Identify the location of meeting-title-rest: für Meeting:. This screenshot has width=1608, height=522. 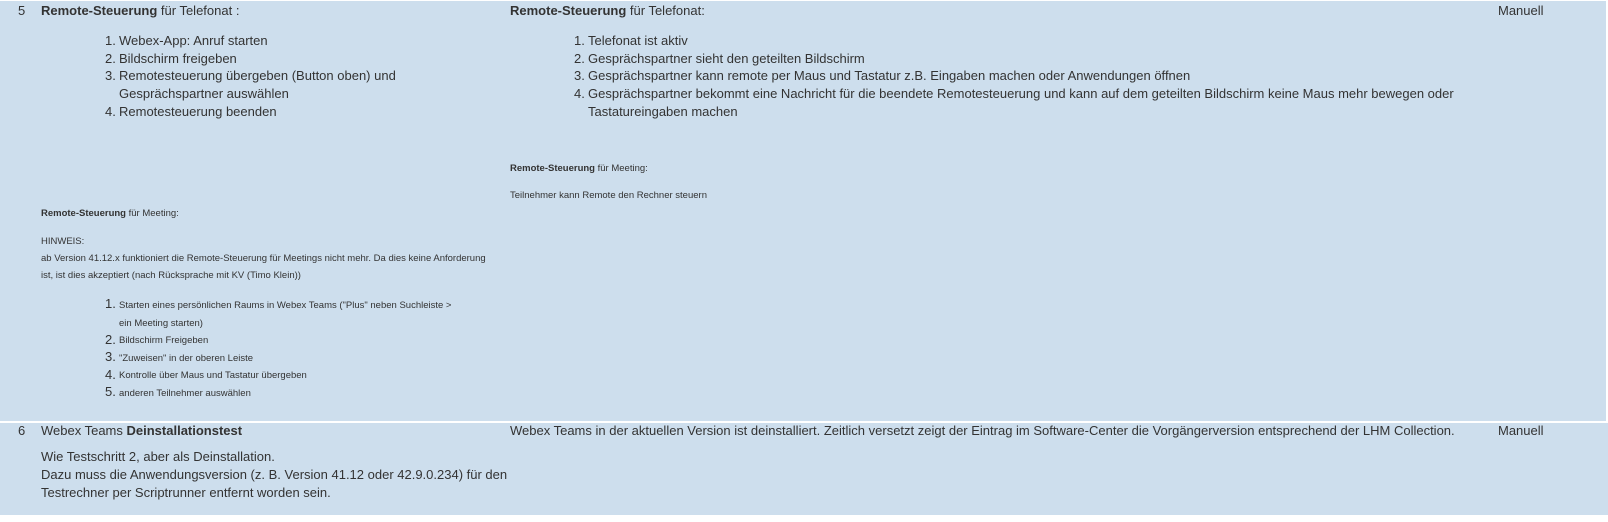
(152, 213).